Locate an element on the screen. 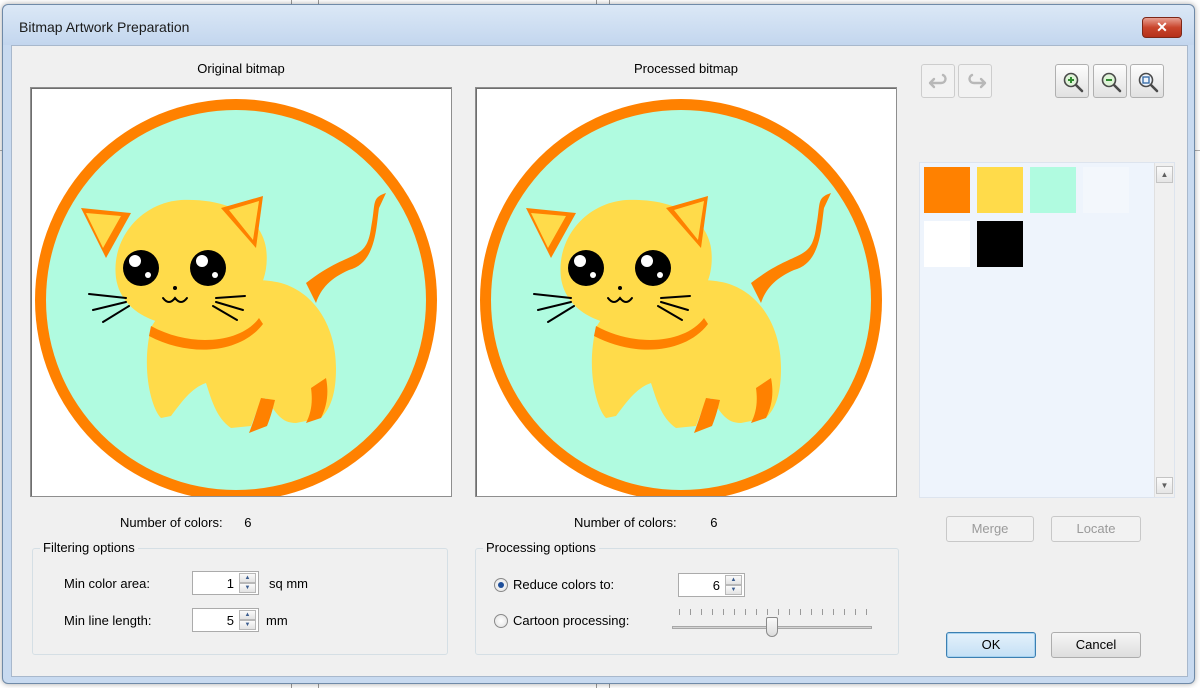  original-colors-value: 6 is located at coordinates (248, 522).